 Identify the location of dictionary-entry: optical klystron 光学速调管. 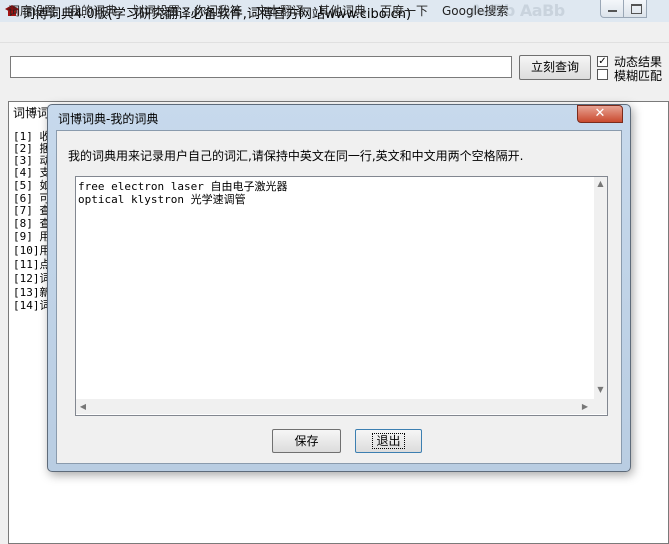
(162, 199).